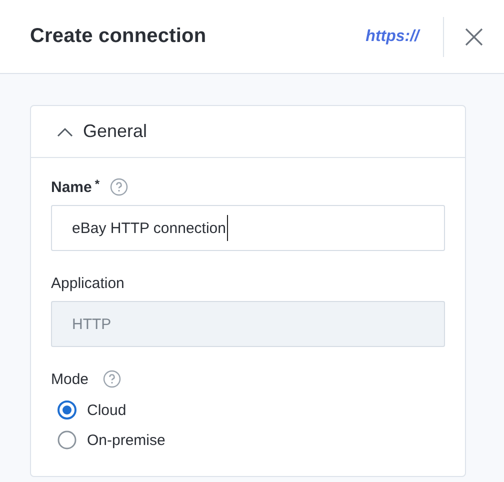  What do you see at coordinates (65, 131) in the screenshot?
I see `chevron-icon` at bounding box center [65, 131].